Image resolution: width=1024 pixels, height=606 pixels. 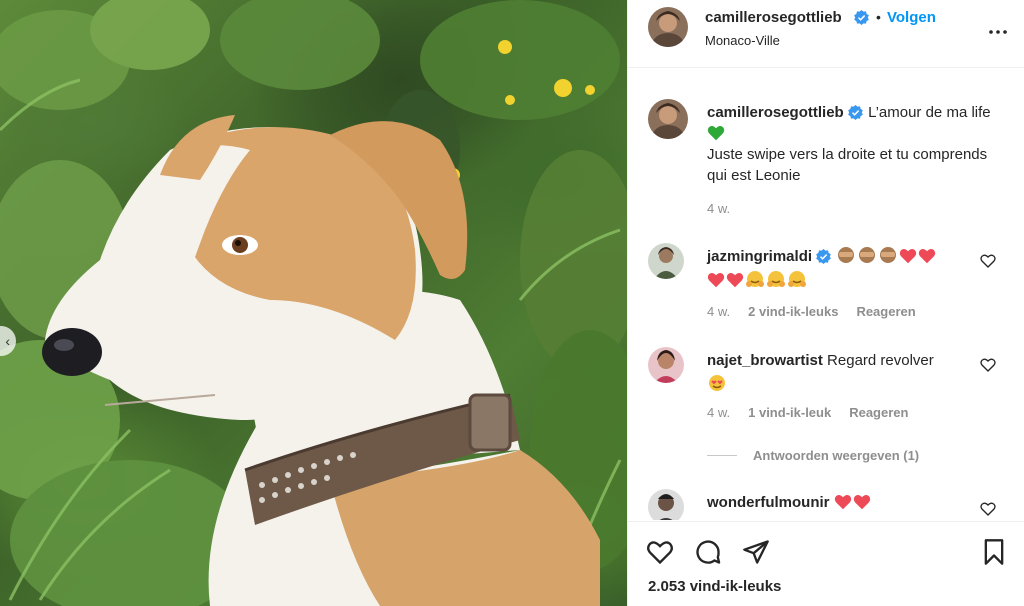 I want to click on comment-likes-count: 2 vind-ik-leuks, so click(x=793, y=311).